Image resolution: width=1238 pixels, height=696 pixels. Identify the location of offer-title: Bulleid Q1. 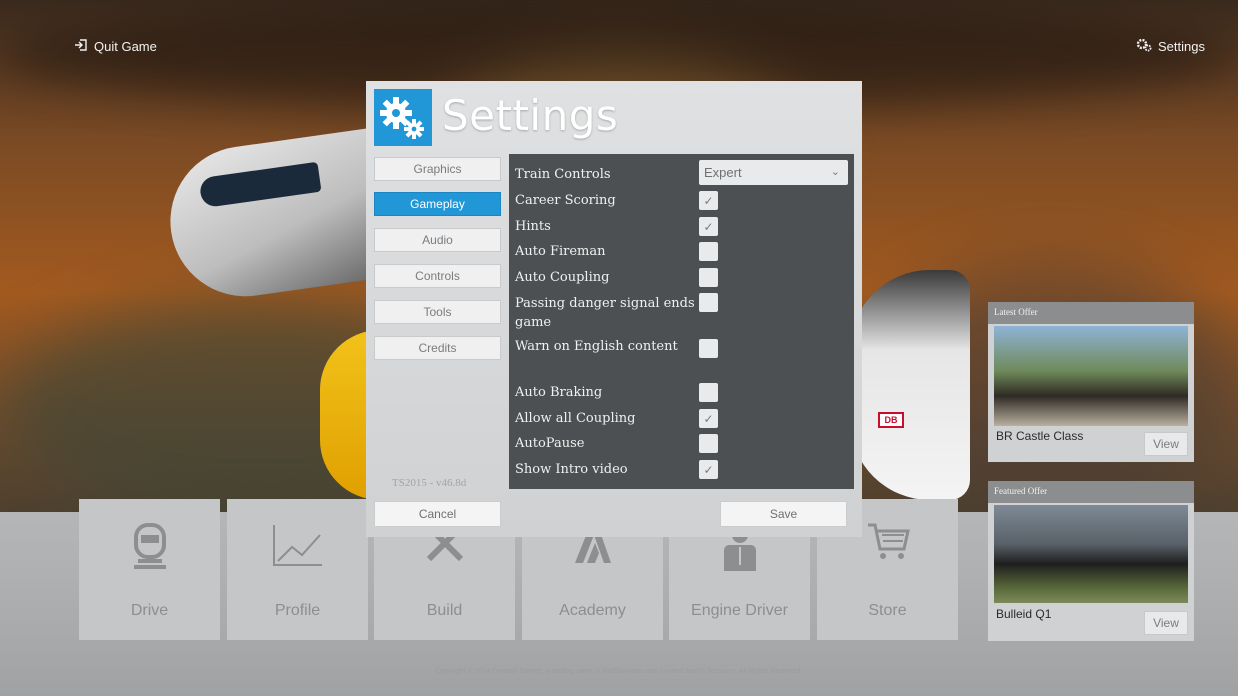
(1024, 614).